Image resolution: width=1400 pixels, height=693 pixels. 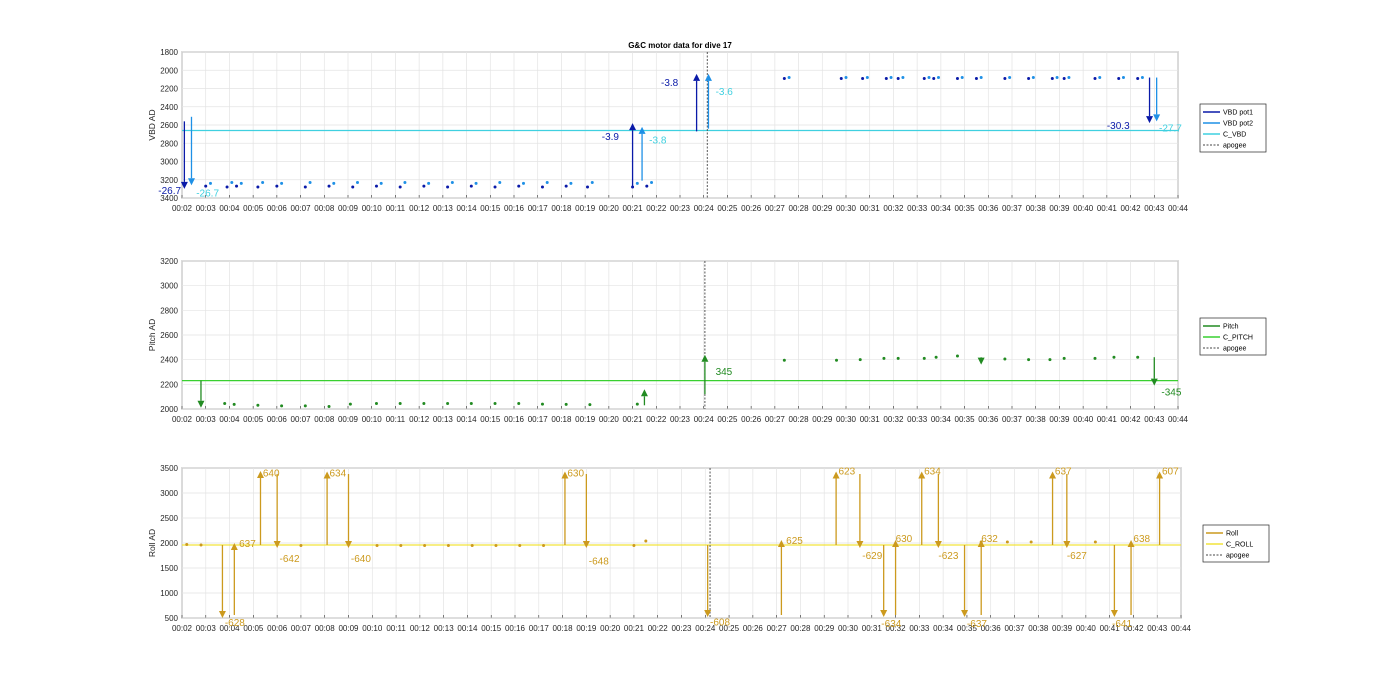 I want to click on move-label: -27.7, so click(x=1170, y=129).